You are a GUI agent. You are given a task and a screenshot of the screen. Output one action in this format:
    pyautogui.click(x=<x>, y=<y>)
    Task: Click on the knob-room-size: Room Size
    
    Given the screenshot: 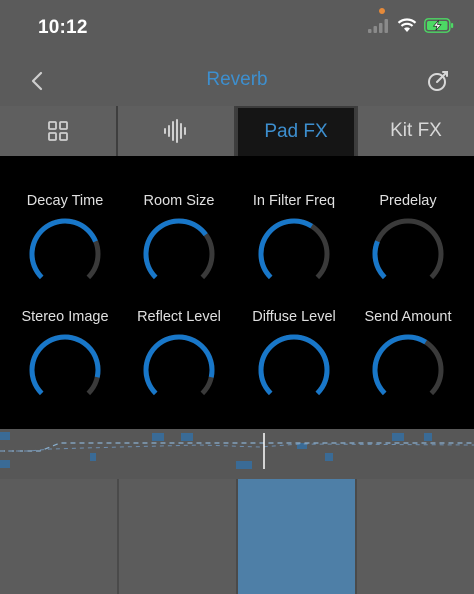 What is the action you would take?
    pyautogui.click(x=179, y=218)
    